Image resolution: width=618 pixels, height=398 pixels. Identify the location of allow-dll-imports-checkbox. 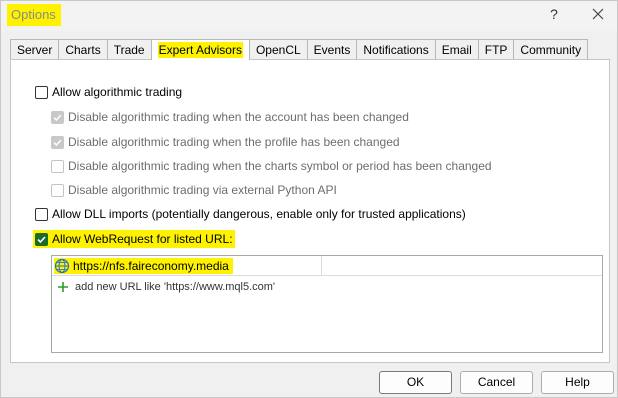
(41, 214).